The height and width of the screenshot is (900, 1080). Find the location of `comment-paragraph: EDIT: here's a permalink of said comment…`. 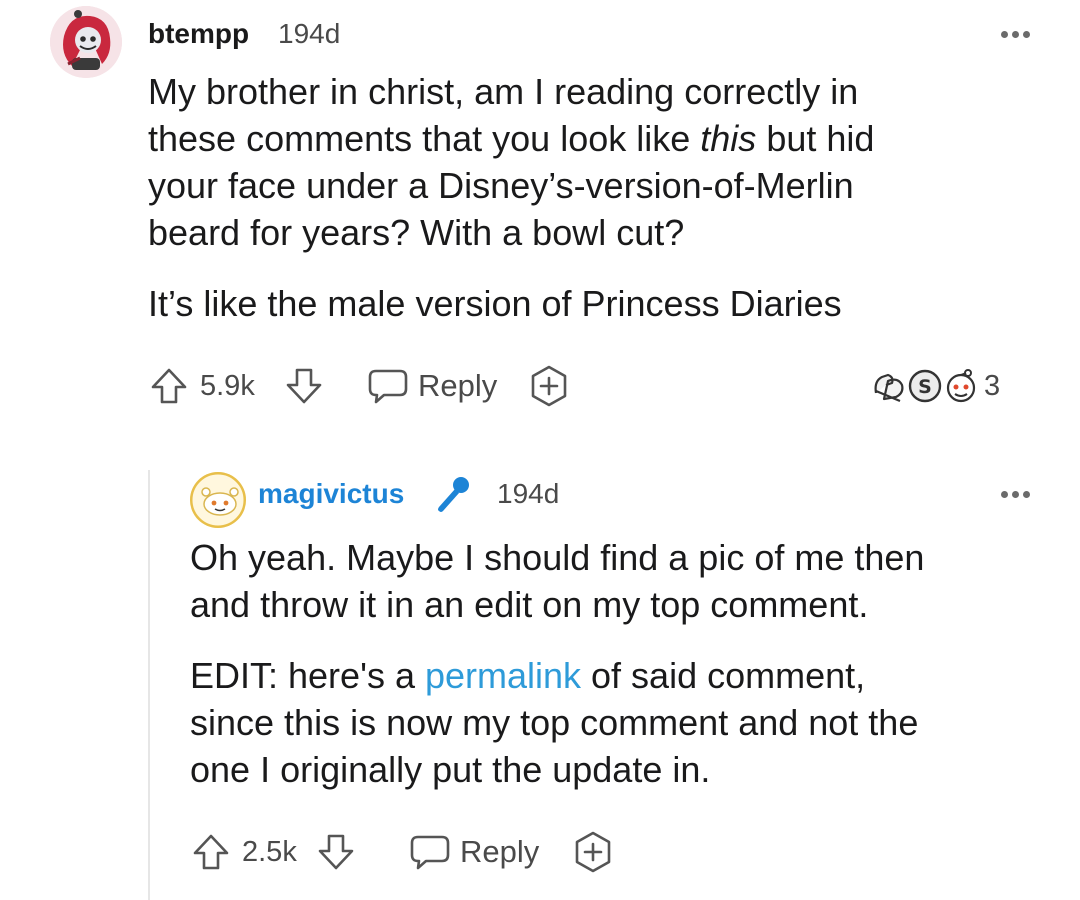

comment-paragraph: EDIT: here's a permalink of said comment… is located at coordinates (620, 722).